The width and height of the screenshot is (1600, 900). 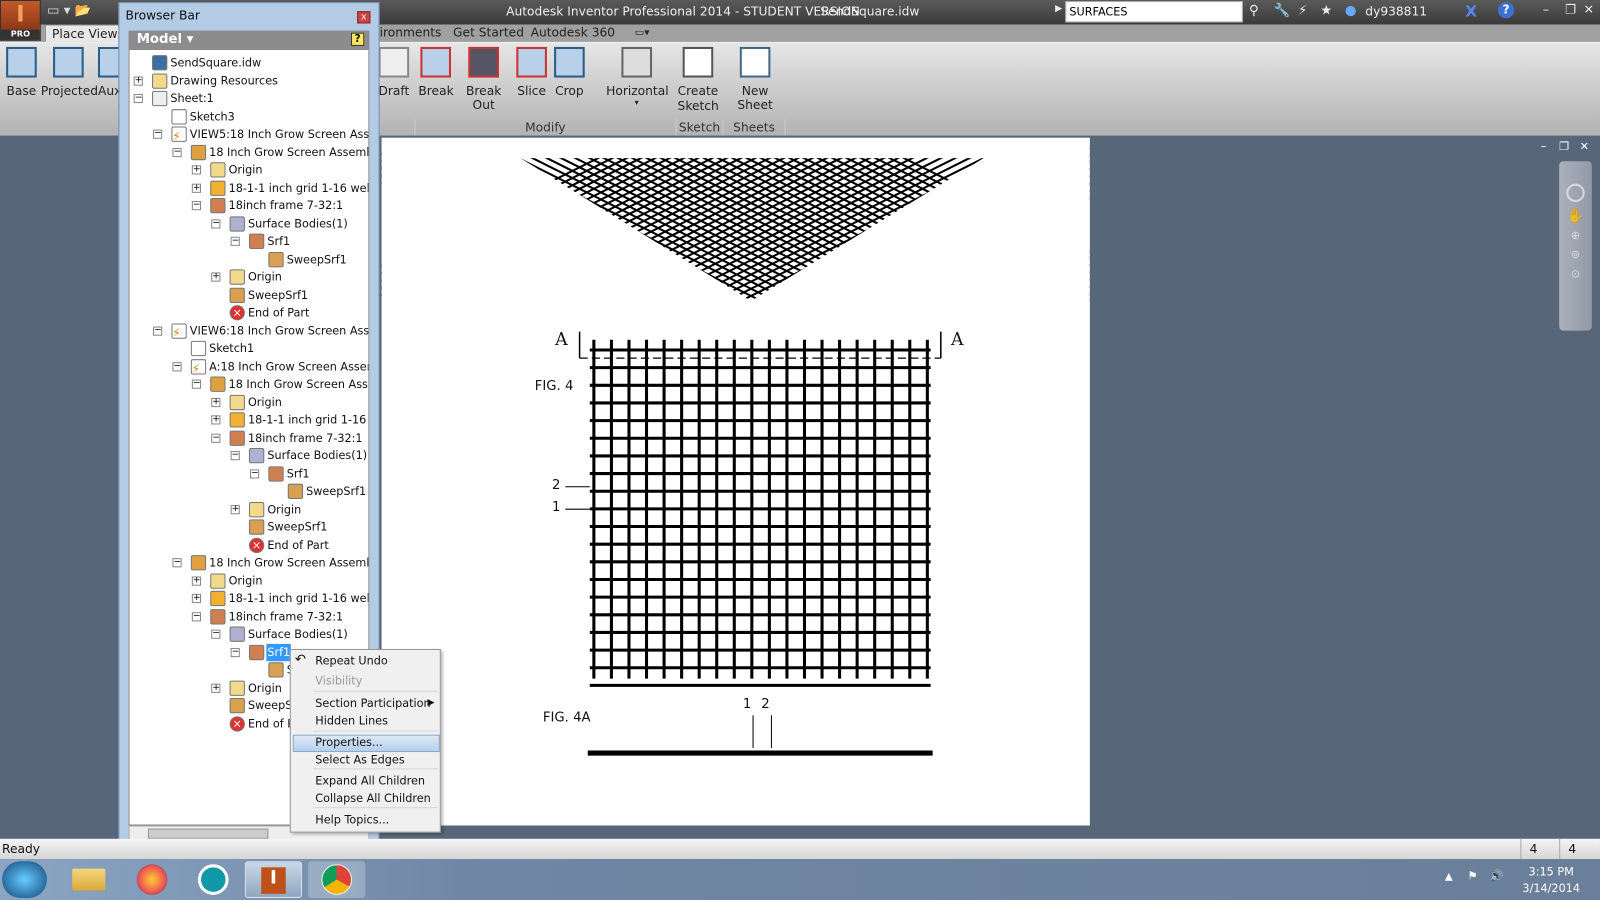 I want to click on tab-get-started: Get Started, so click(x=488, y=32).